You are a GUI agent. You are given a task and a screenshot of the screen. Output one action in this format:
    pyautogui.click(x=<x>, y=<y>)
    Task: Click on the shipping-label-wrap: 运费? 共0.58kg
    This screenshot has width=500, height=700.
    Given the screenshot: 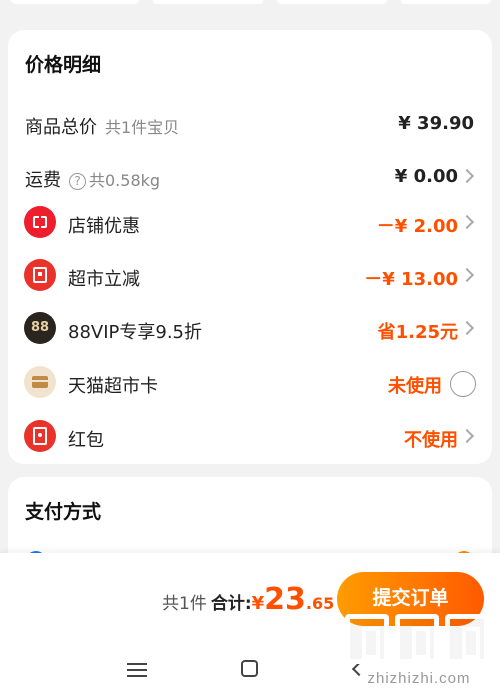 What is the action you would take?
    pyautogui.click(x=92, y=179)
    